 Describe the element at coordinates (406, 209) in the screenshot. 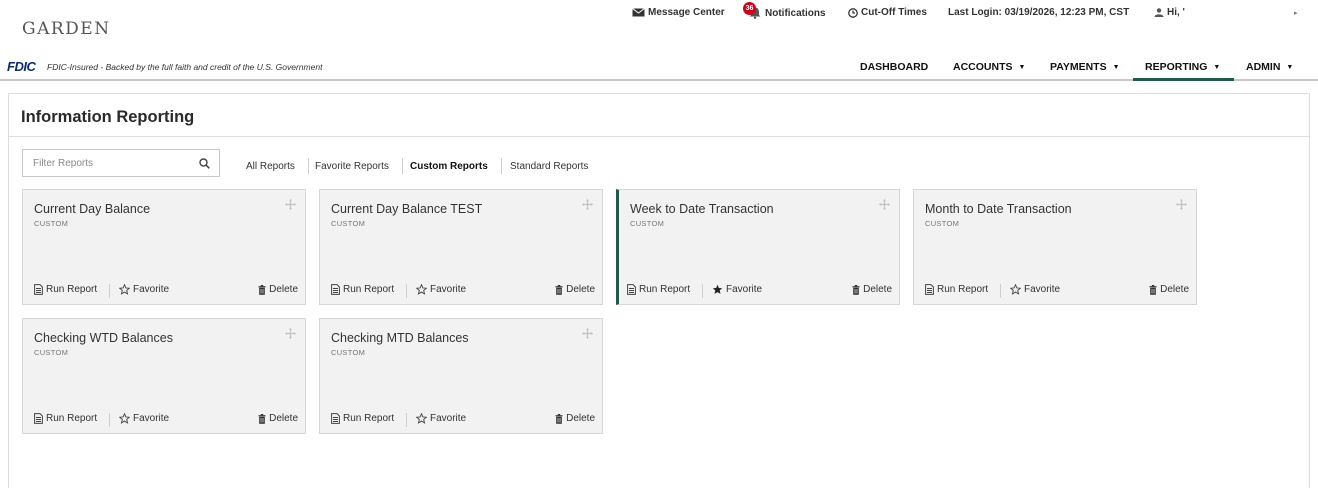

I see `report-card-title: Current Day Balance TEST` at that location.